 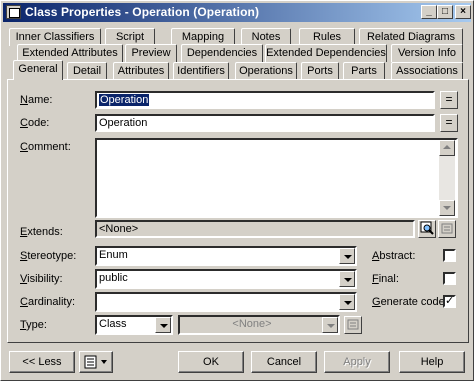 I want to click on menu-button, so click(x=96, y=362).